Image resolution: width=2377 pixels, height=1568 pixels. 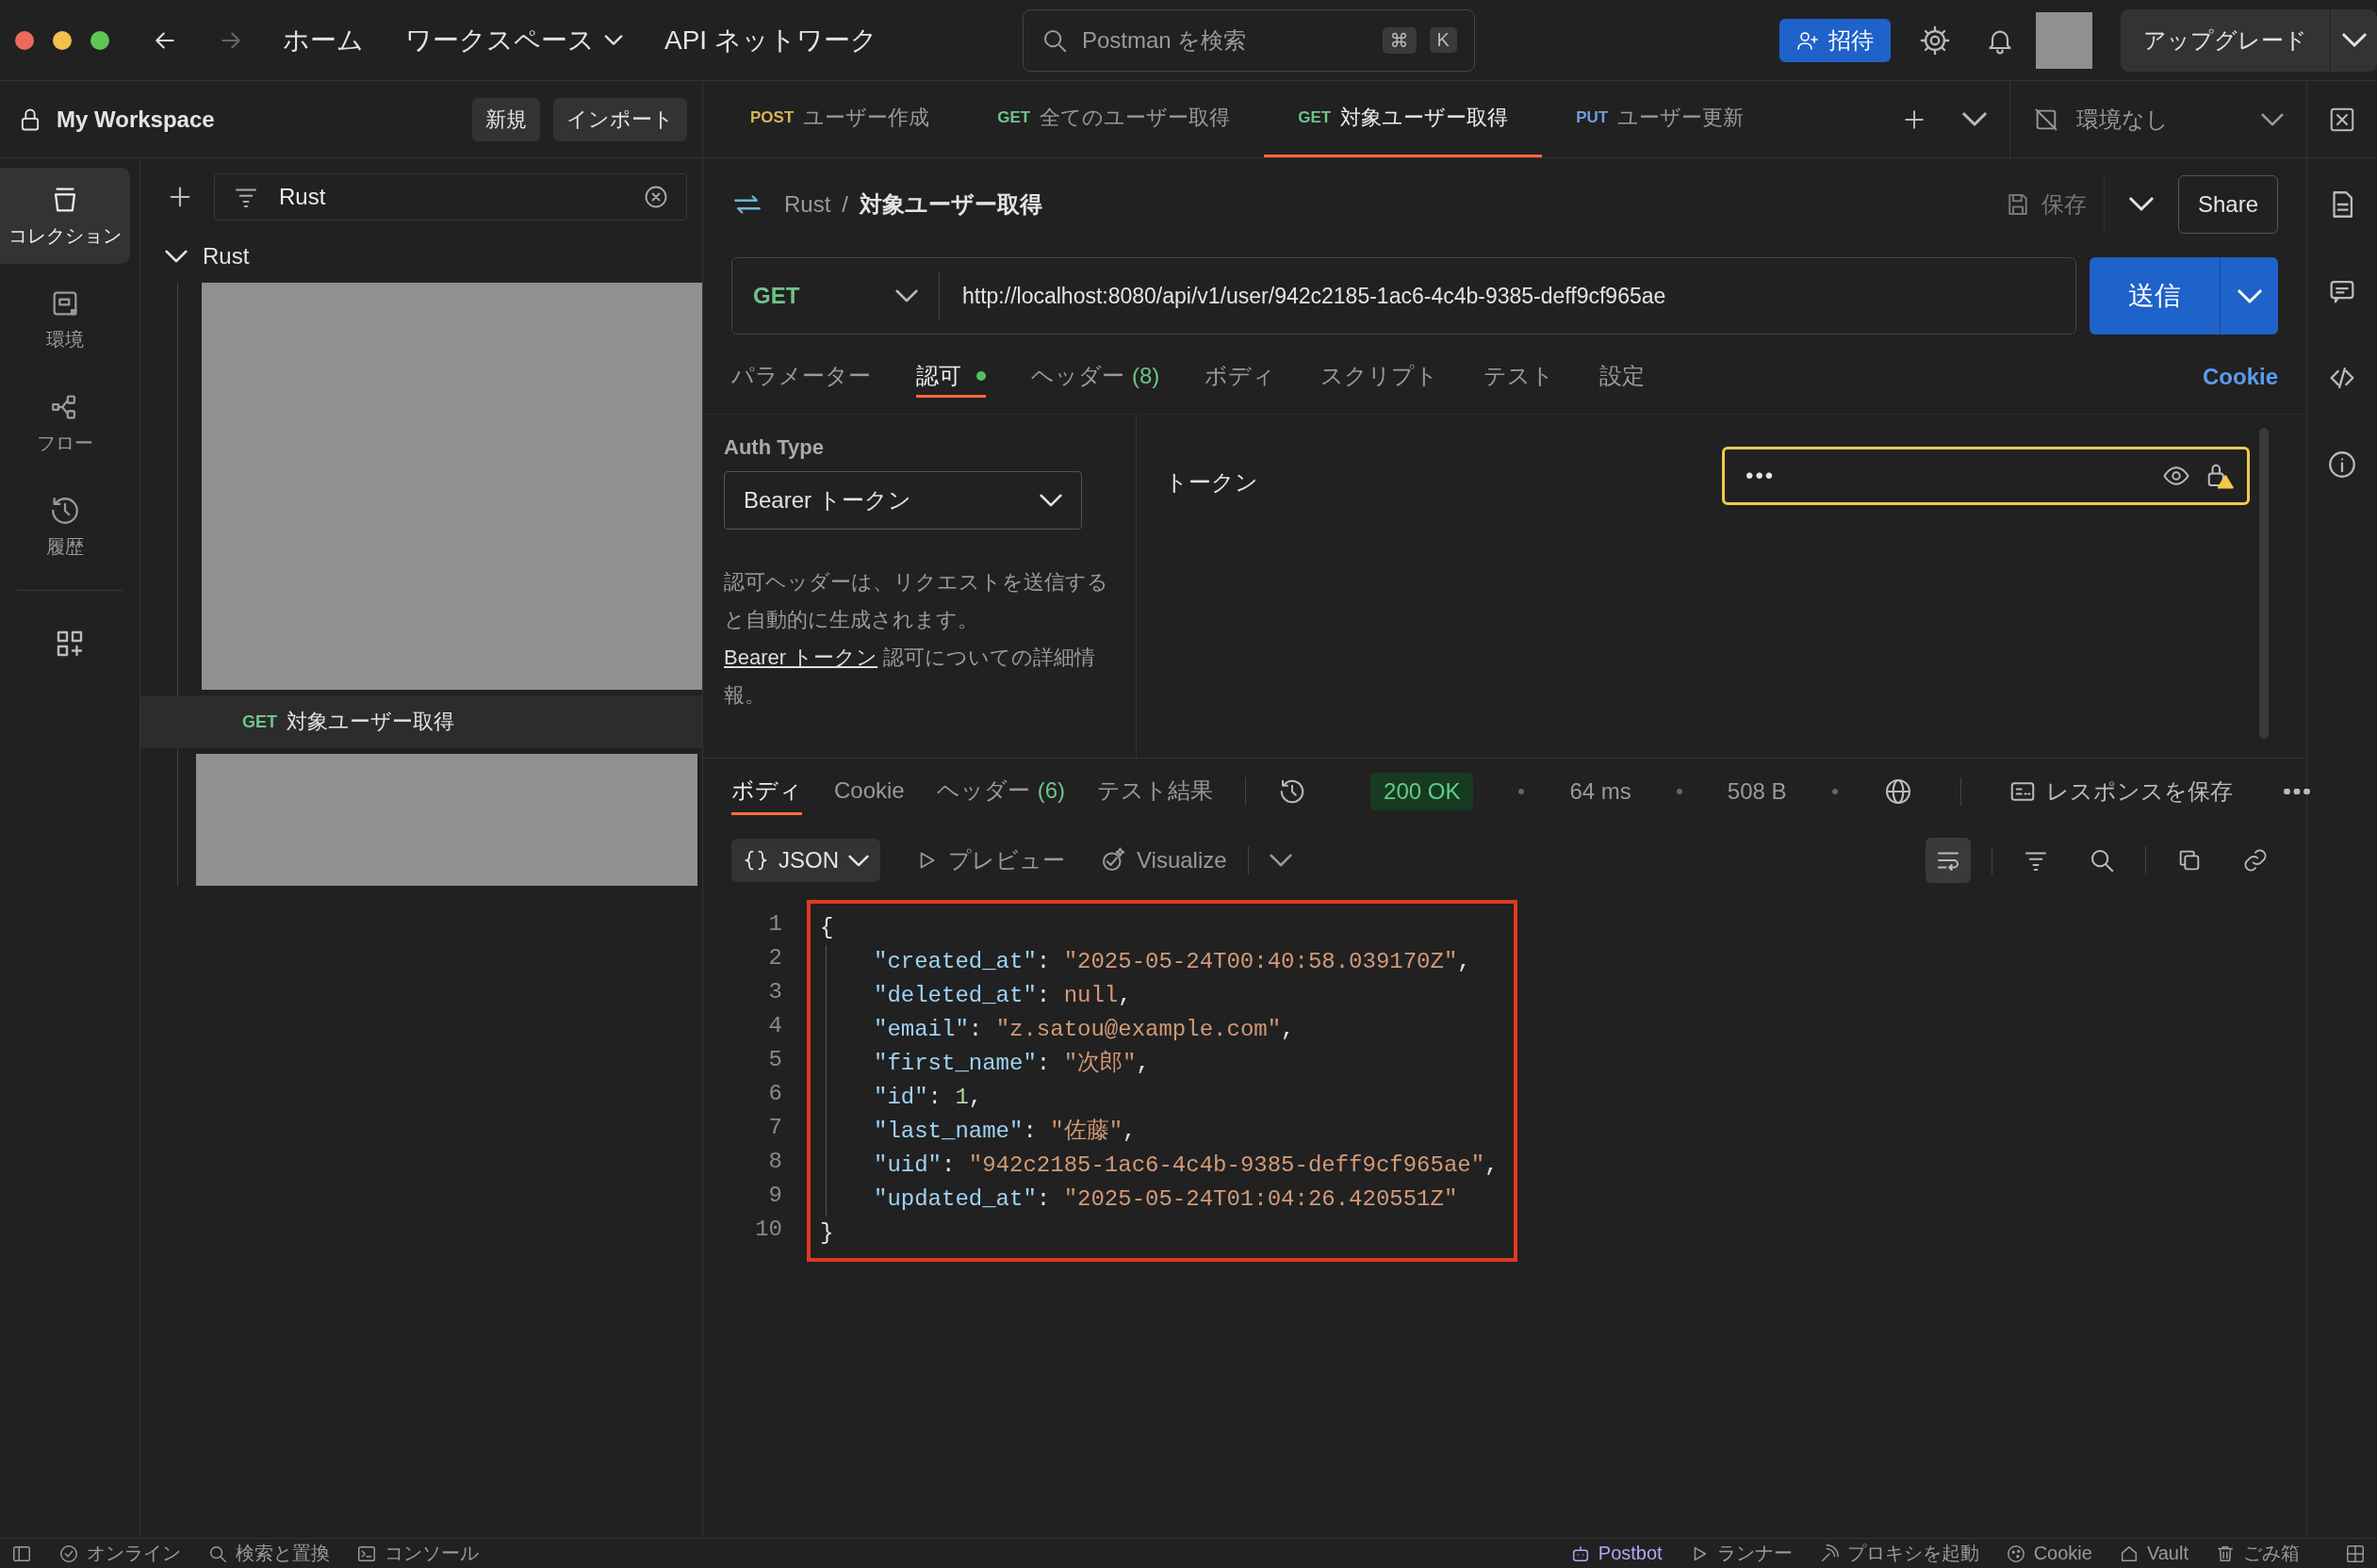 I want to click on token-field: •••, so click(x=1986, y=476).